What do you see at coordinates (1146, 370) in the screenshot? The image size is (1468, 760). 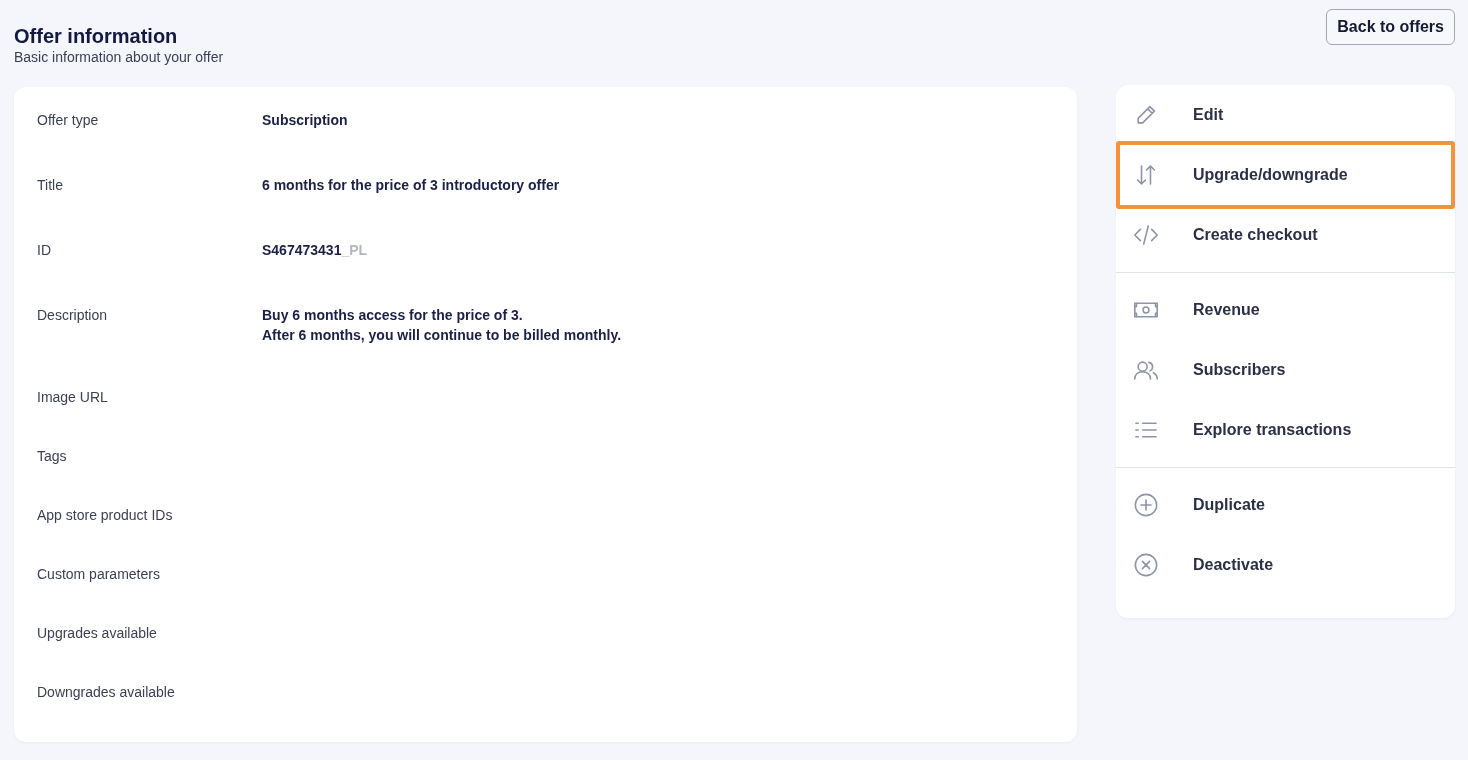 I see `people-icon` at bounding box center [1146, 370].